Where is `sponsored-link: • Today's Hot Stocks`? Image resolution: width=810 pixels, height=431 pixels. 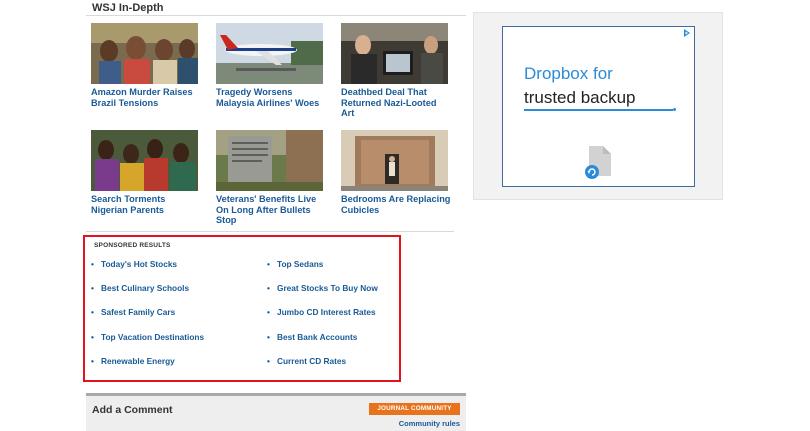
sponsored-link: • Today's Hot Stocks is located at coordinates (134, 264).